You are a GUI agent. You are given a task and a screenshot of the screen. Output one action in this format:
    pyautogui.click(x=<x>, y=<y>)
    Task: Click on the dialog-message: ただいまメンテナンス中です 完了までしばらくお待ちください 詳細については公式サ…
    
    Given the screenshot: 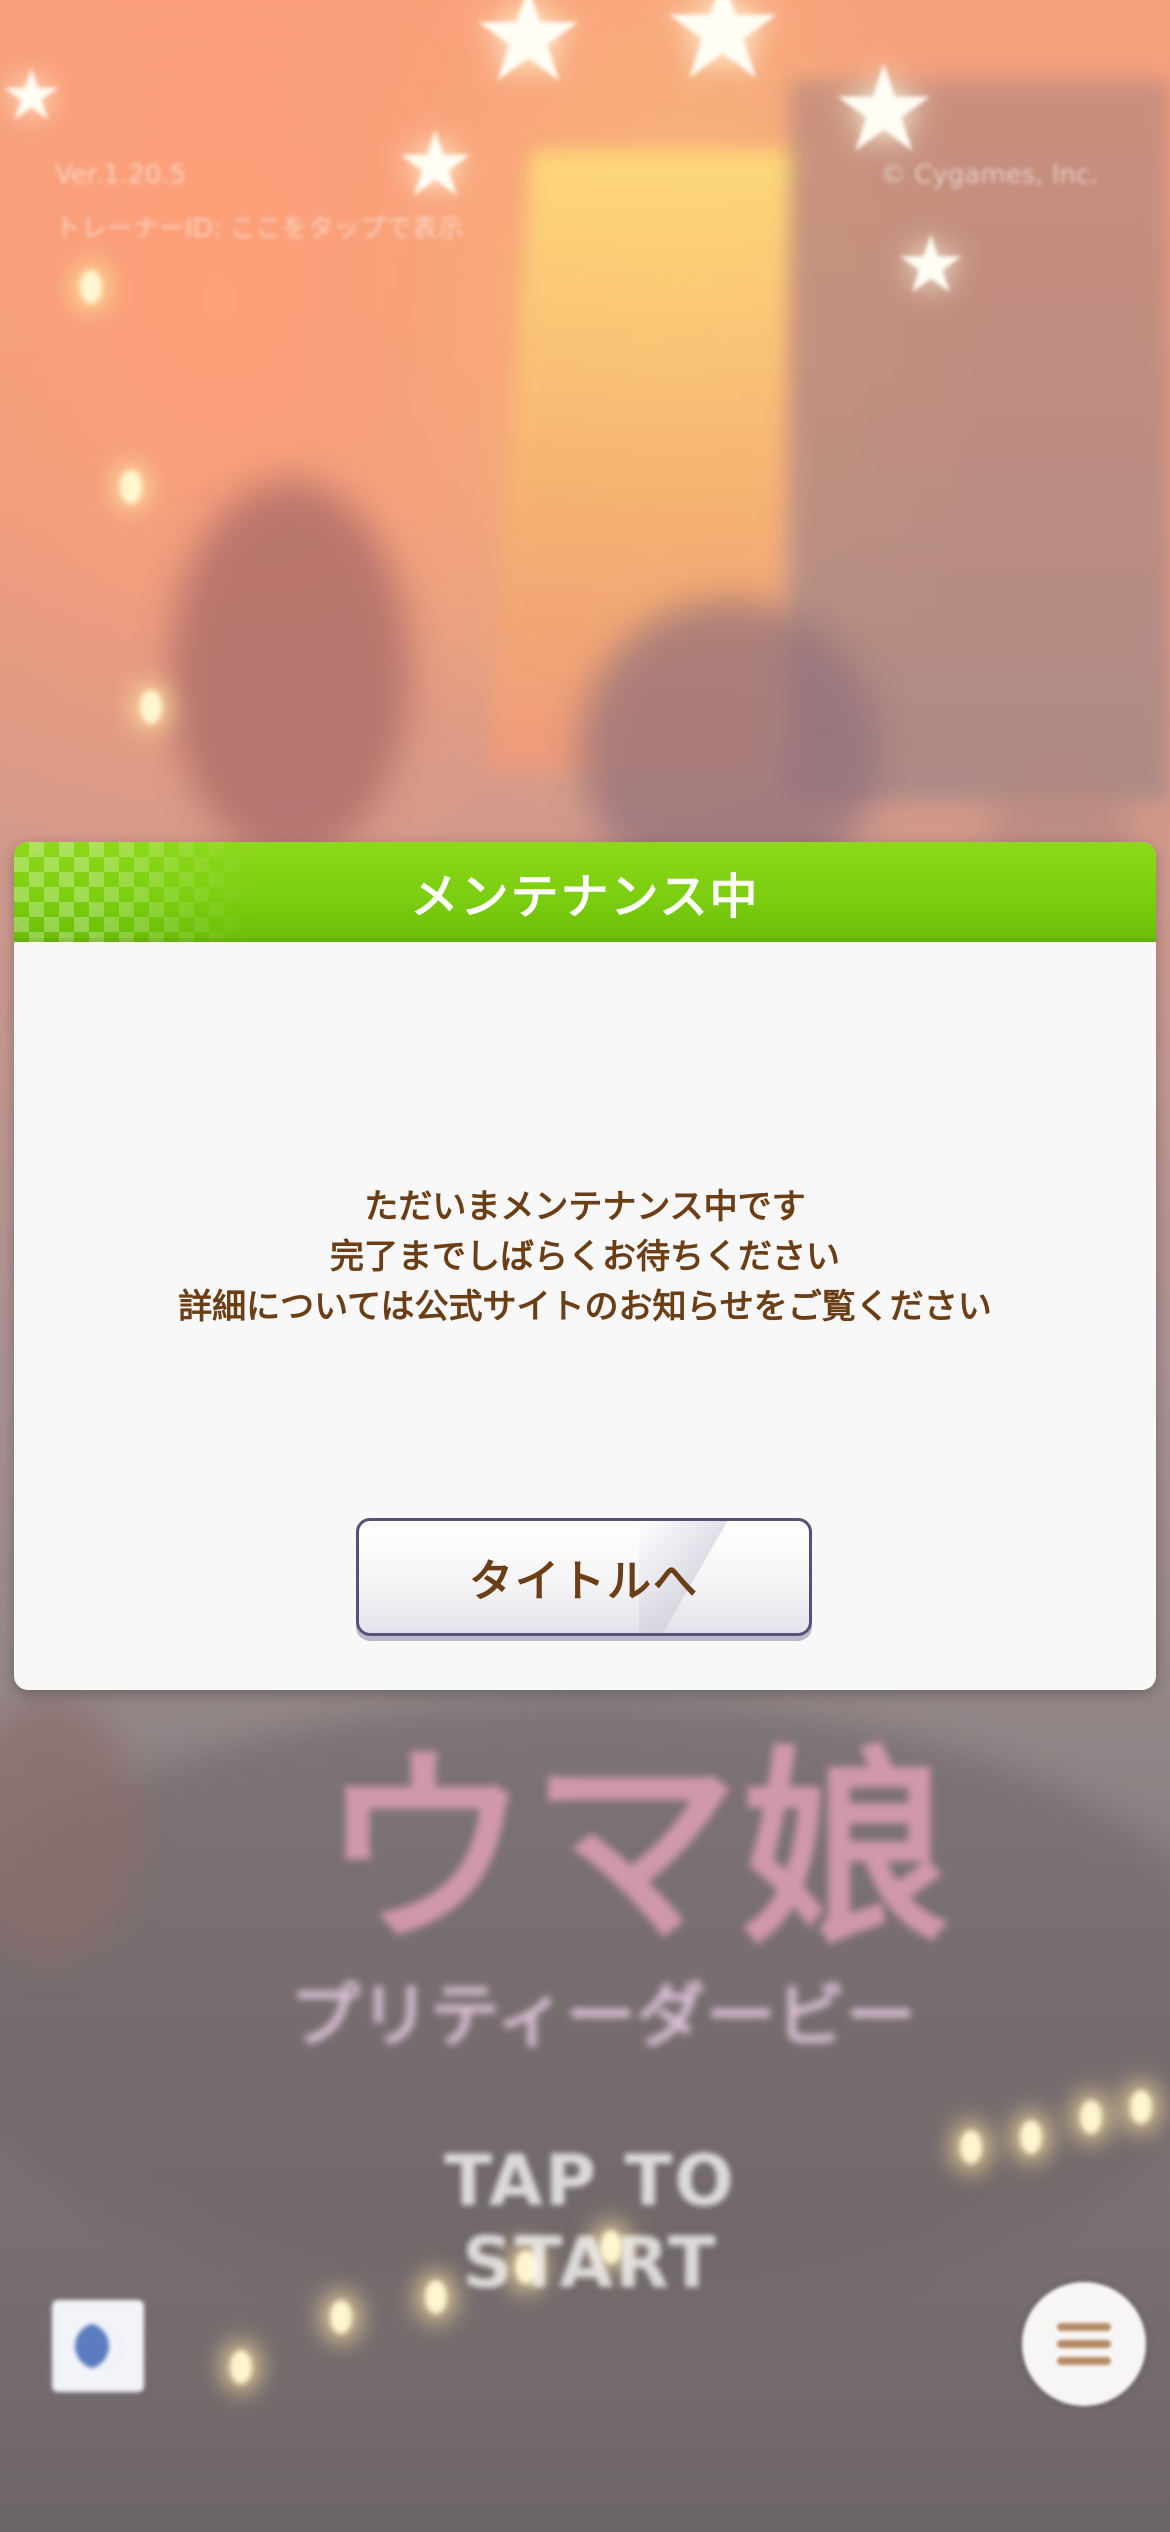 What is the action you would take?
    pyautogui.click(x=585, y=1257)
    